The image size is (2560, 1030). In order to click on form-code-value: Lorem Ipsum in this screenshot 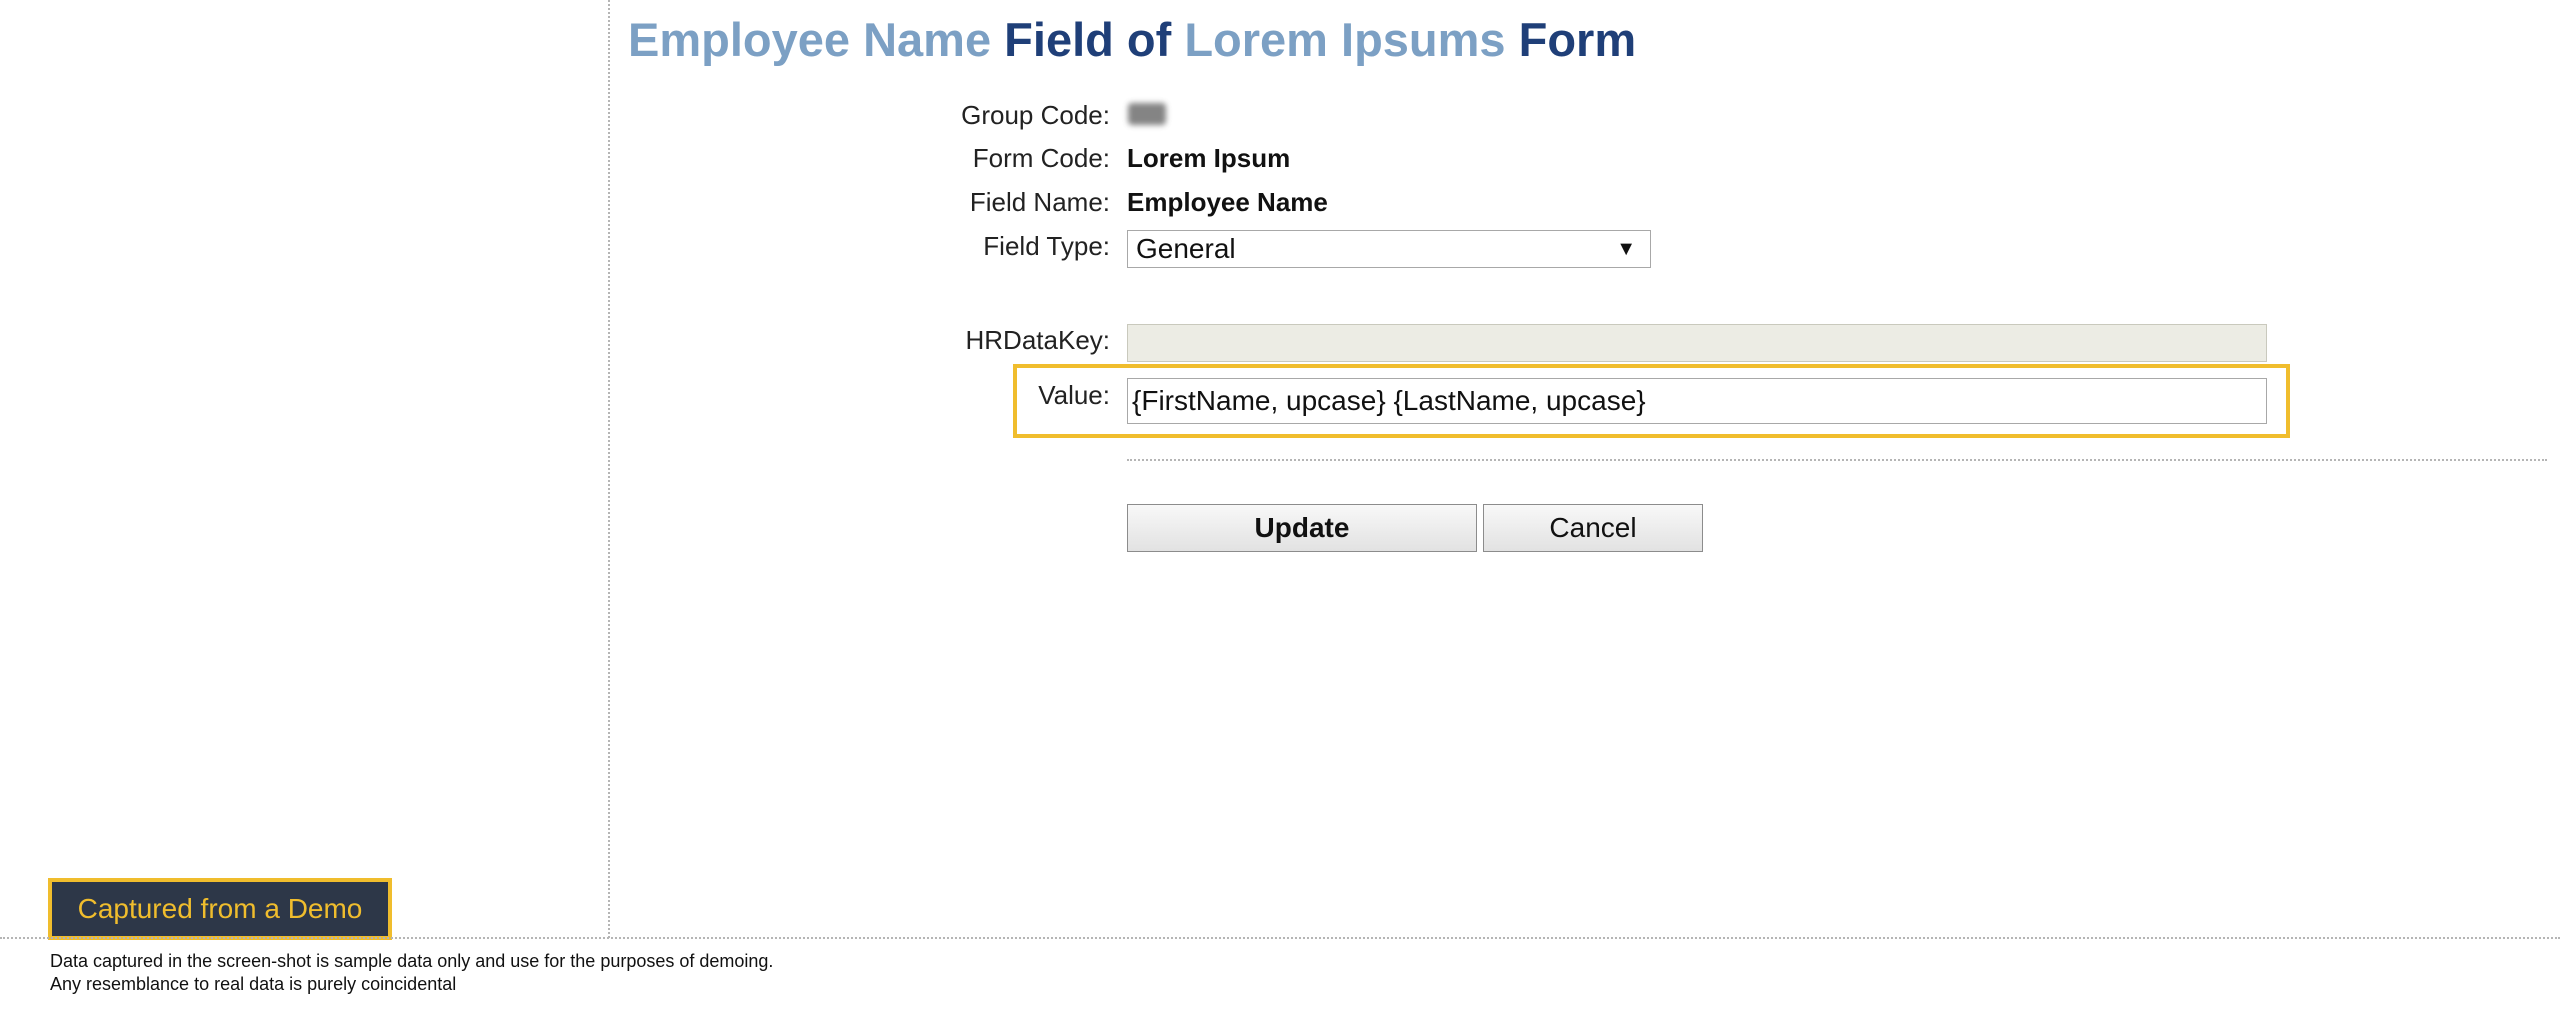, I will do `click(1209, 158)`.